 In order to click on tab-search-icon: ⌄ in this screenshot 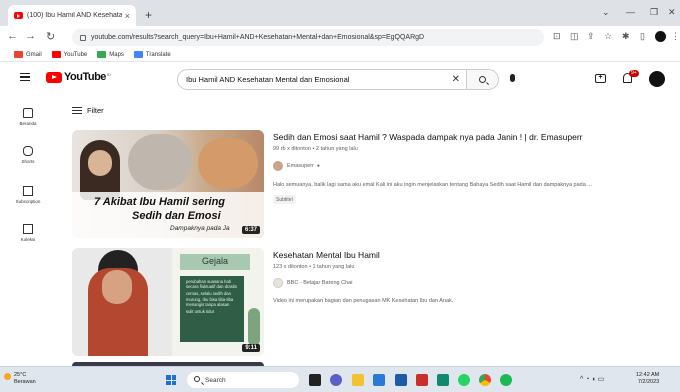, I will do `click(606, 12)`.